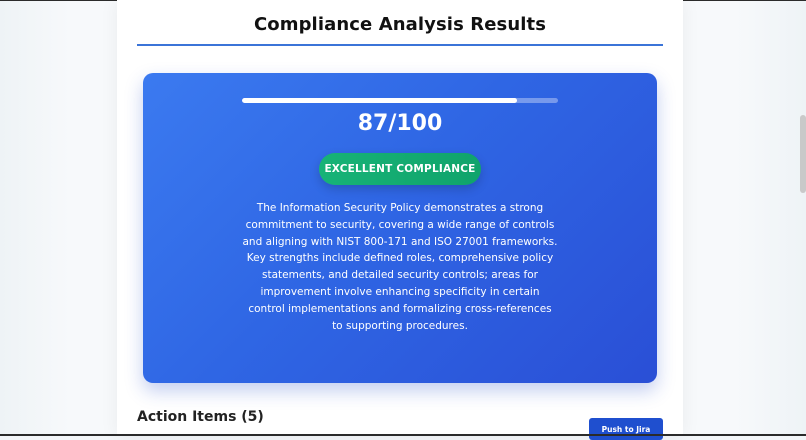 The width and height of the screenshot is (806, 440). I want to click on score-value: 87/100, so click(400, 123).